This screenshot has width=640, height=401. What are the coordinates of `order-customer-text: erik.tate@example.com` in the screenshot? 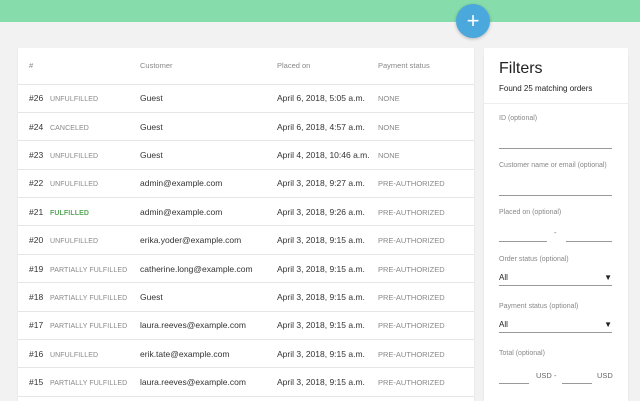 It's located at (185, 353).